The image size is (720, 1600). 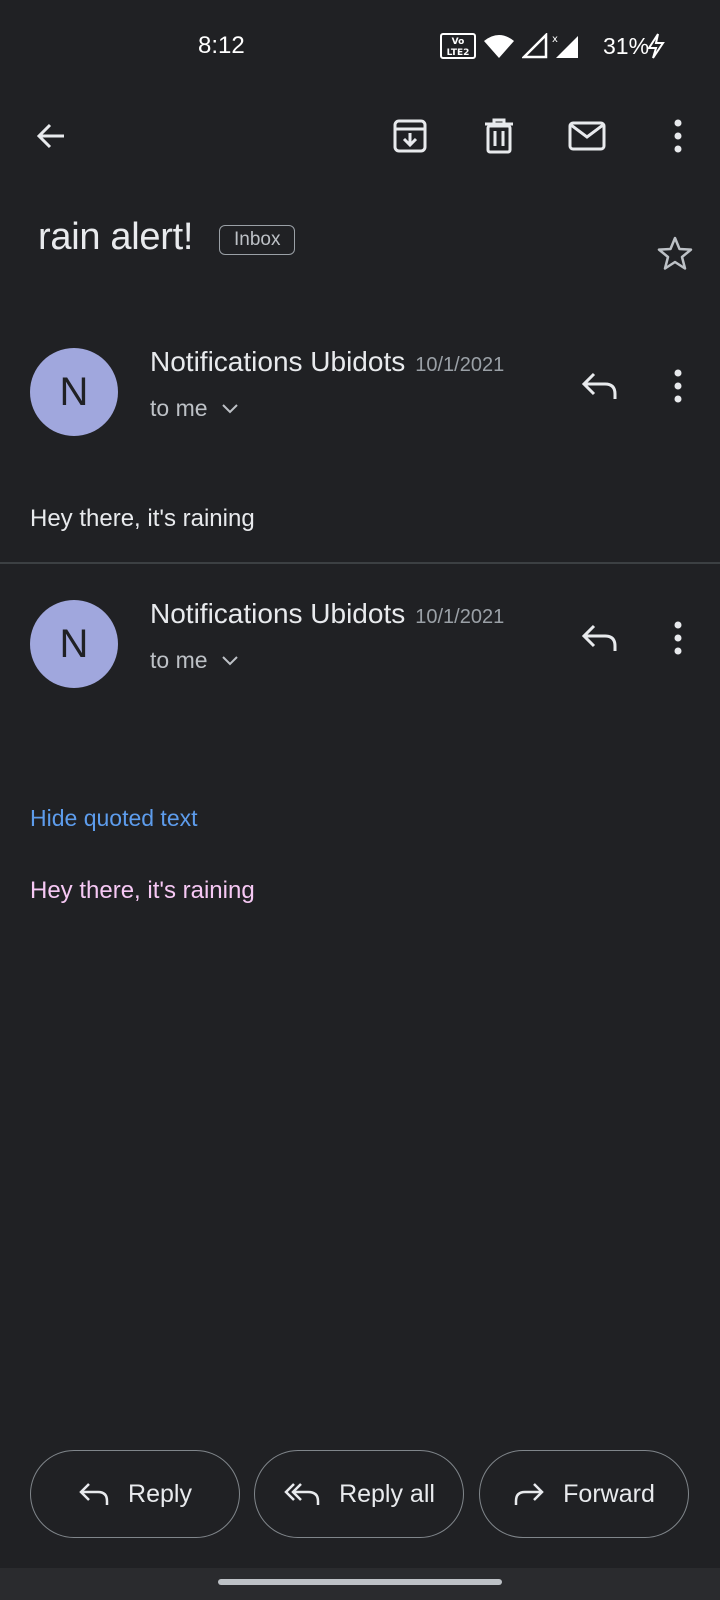 I want to click on message-divider, so click(x=360, y=563).